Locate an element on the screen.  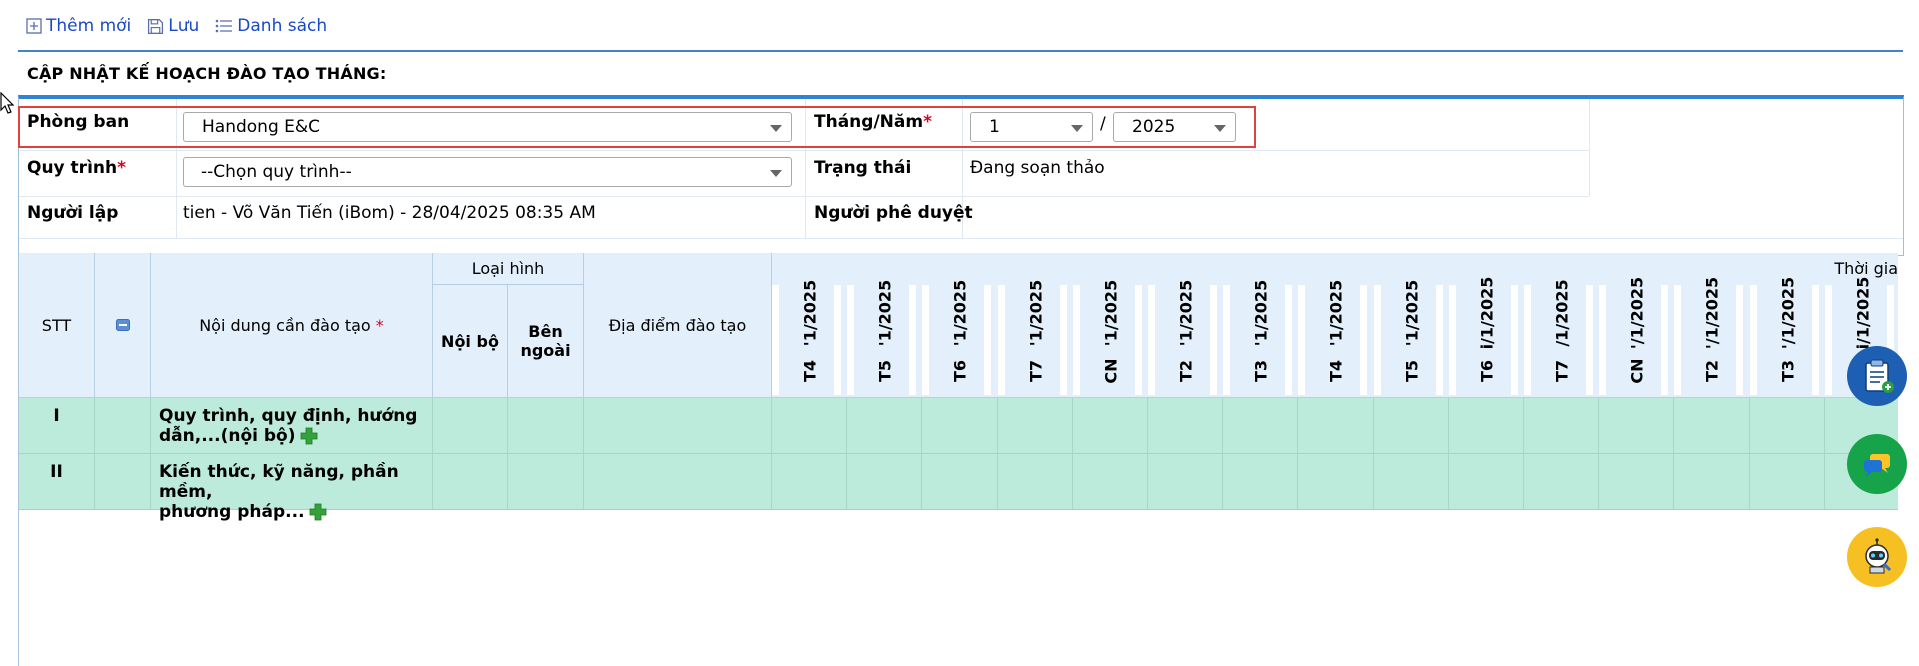
status-label: Trạng thái is located at coordinates (863, 168).